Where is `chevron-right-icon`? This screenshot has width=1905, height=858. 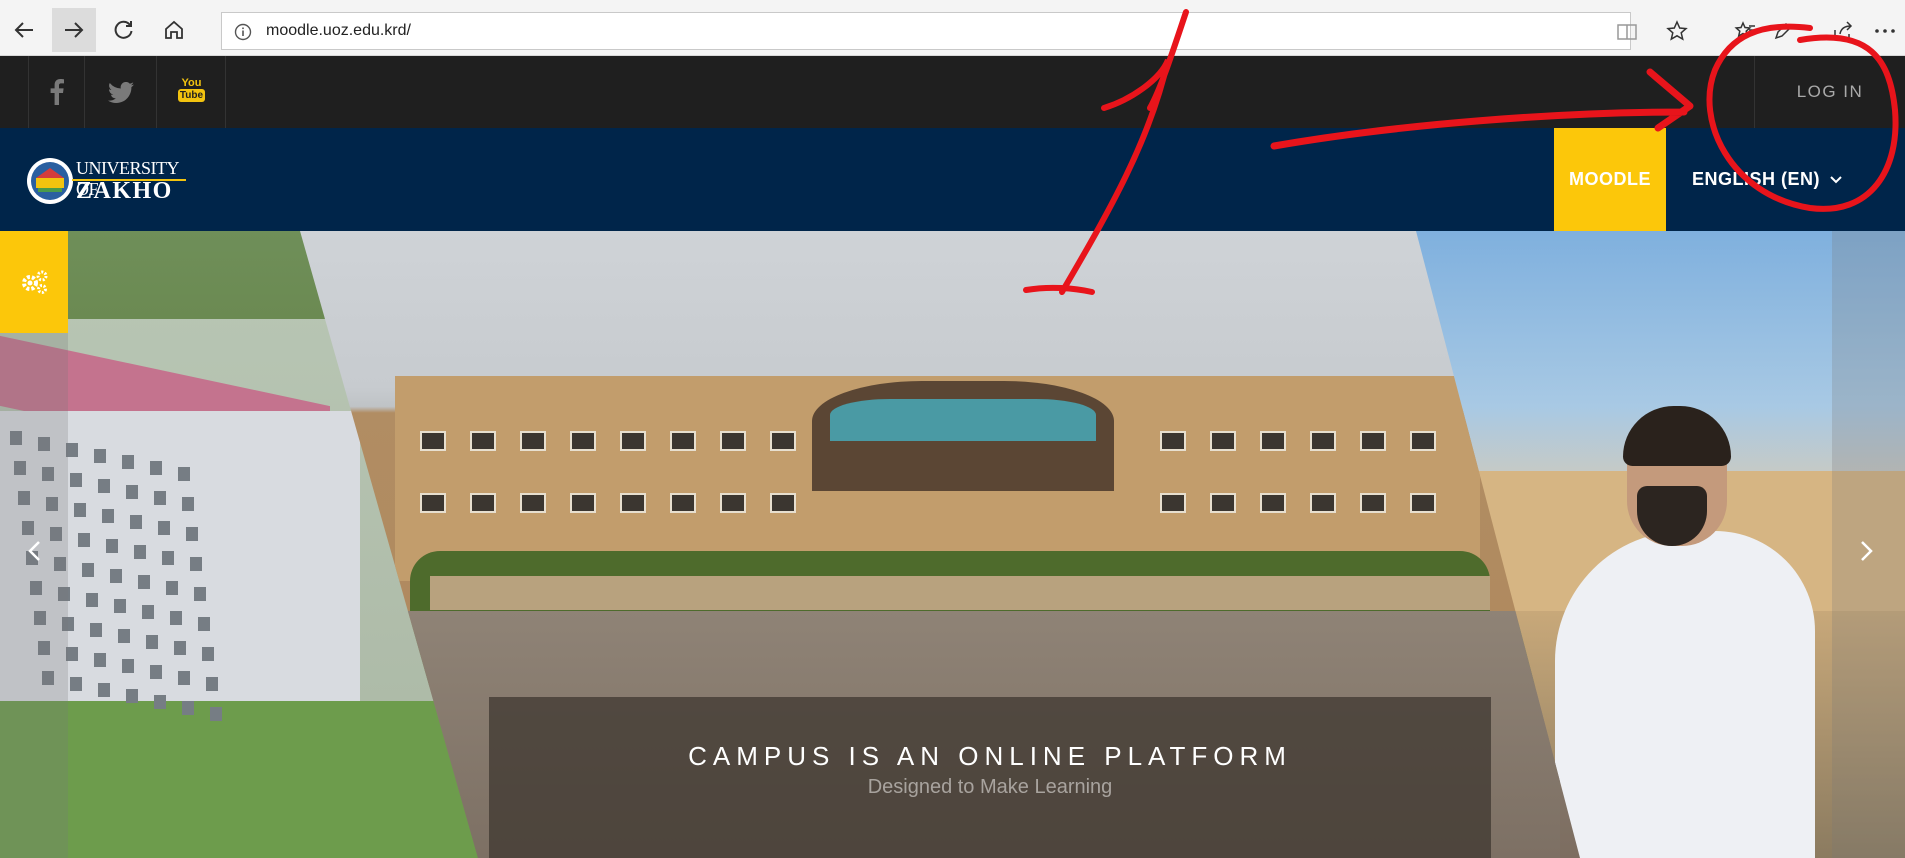 chevron-right-icon is located at coordinates (1867, 551).